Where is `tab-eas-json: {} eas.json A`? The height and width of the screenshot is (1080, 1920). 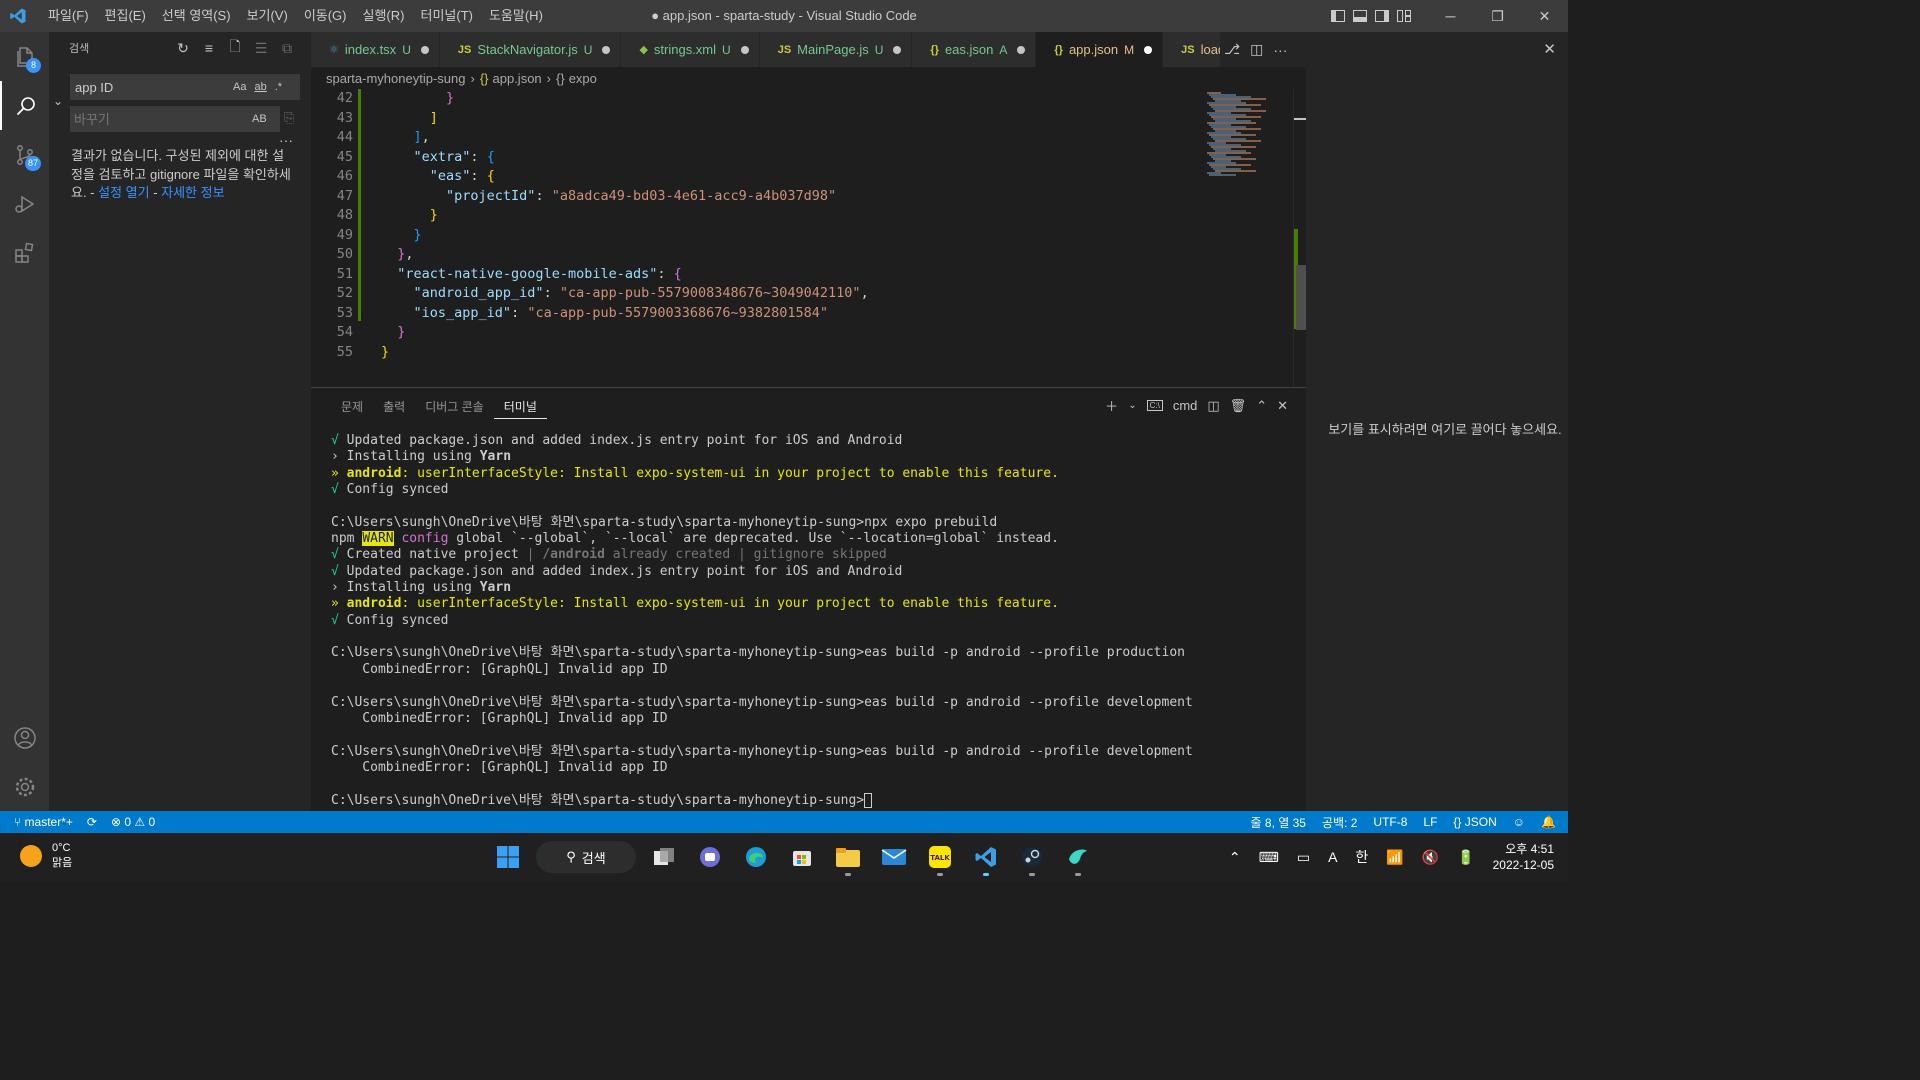 tab-eas-json: {} eas.json A is located at coordinates (974, 49).